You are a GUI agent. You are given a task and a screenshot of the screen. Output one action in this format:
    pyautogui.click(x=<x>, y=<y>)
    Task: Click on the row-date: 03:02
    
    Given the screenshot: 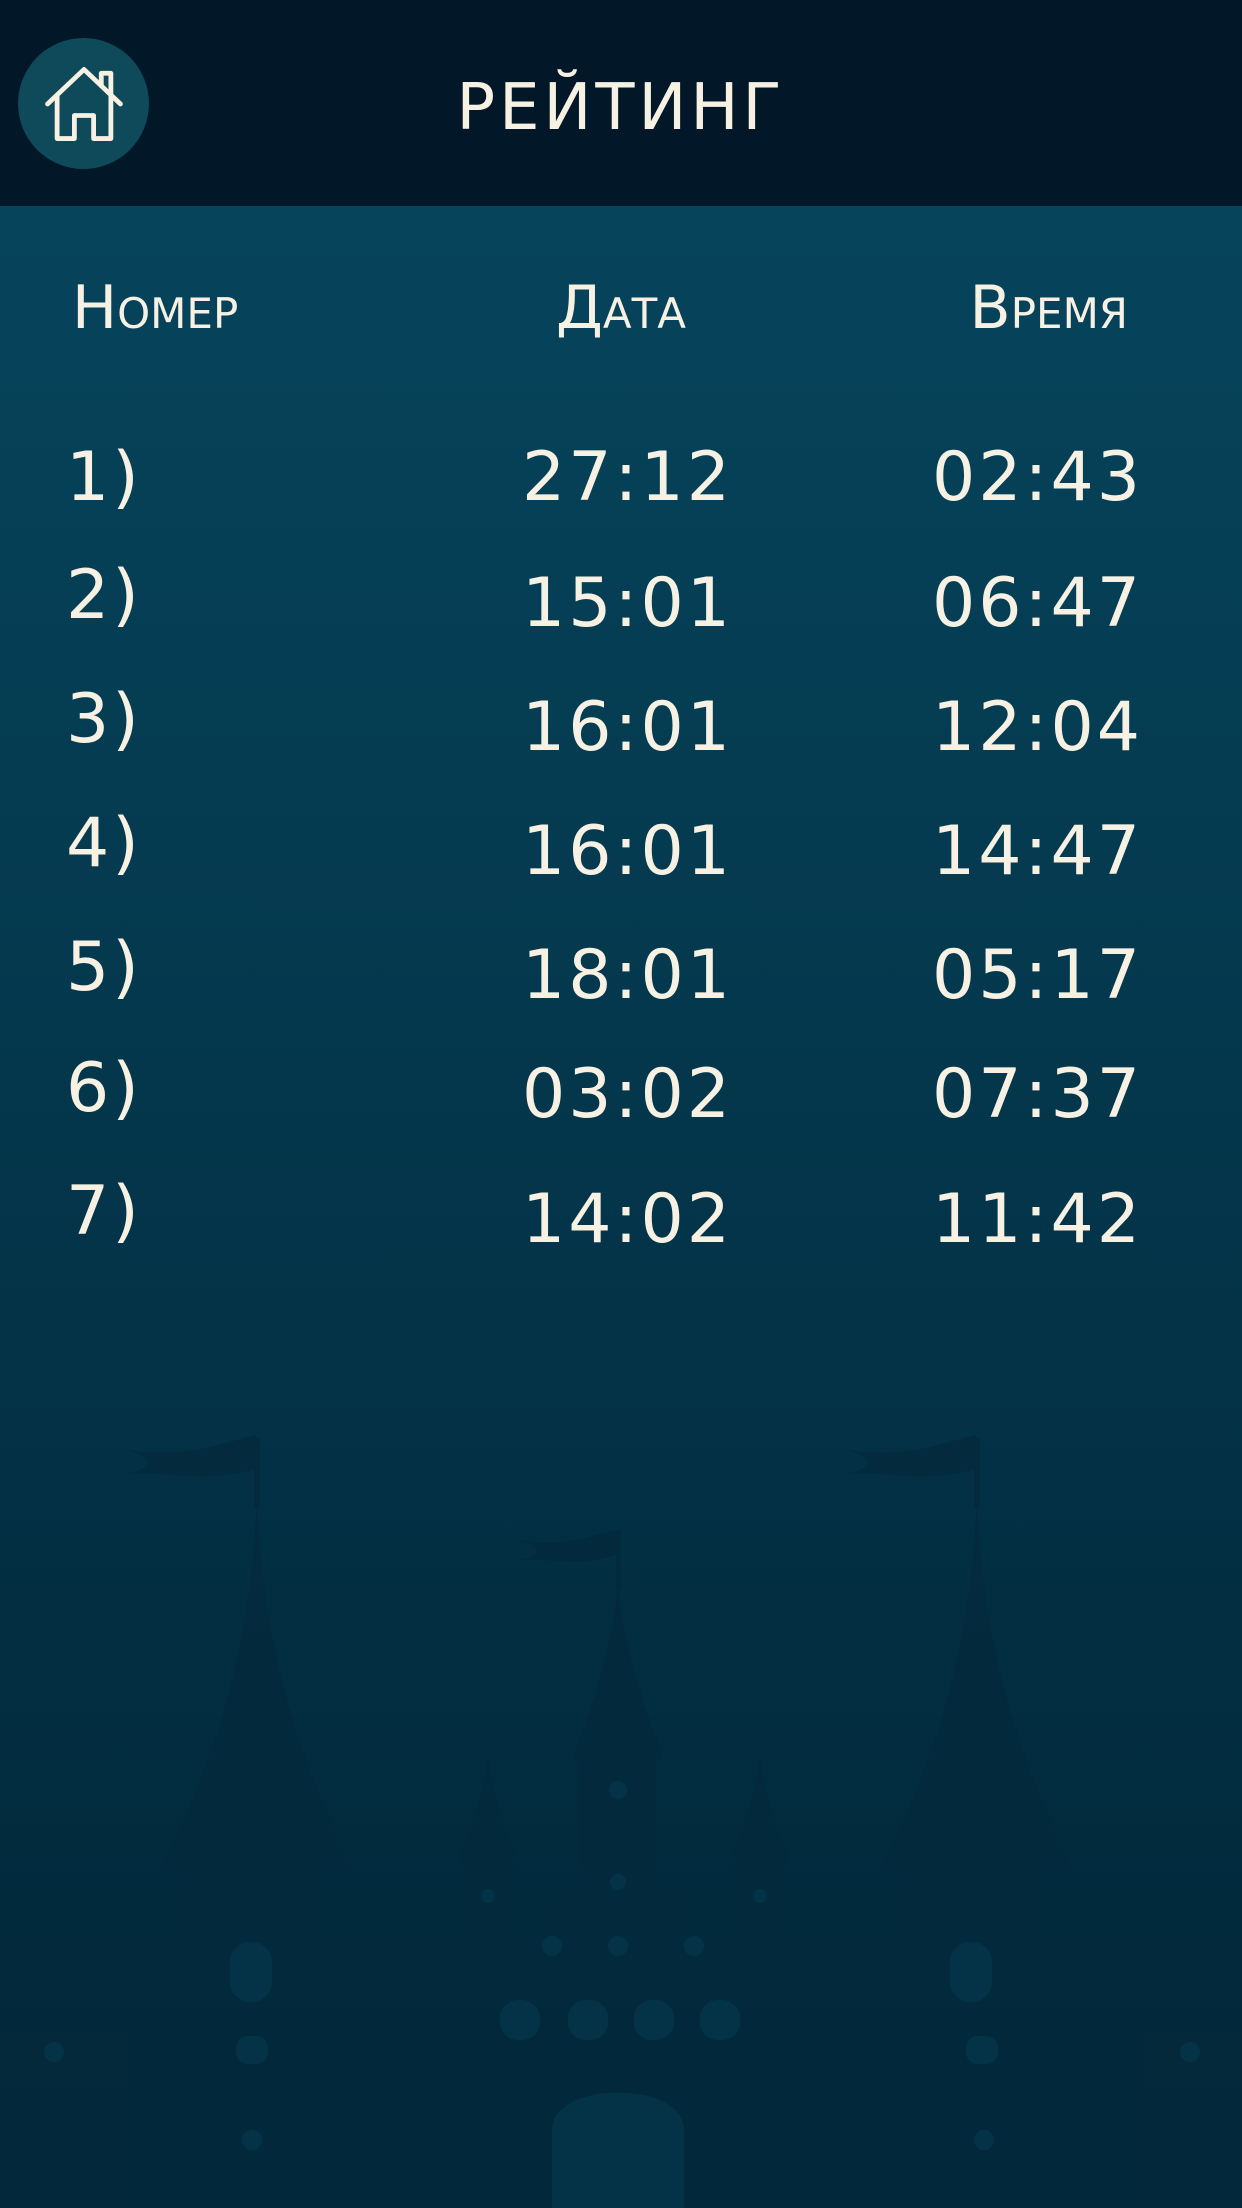 What is the action you would take?
    pyautogui.click(x=627, y=1094)
    